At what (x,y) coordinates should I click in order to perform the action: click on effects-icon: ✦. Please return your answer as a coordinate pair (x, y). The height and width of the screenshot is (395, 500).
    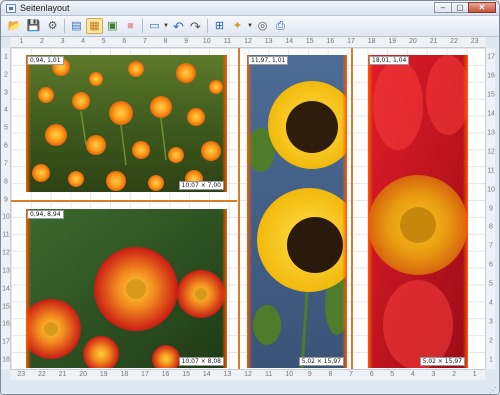
    Looking at the image, I should click on (237, 25).